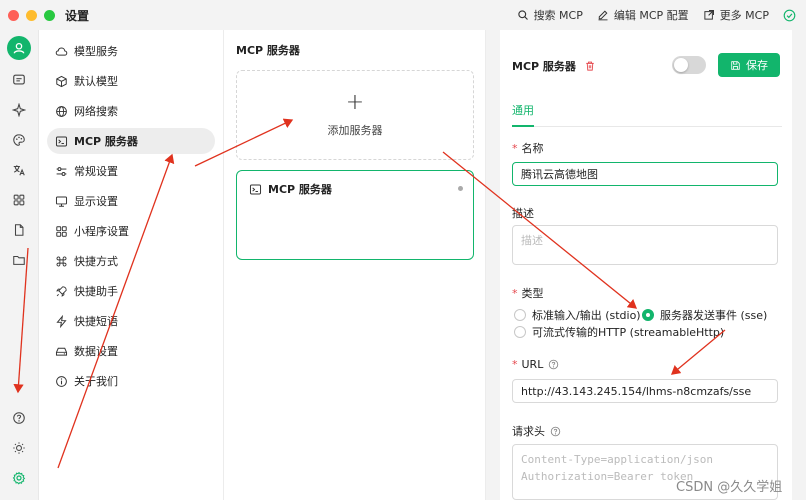 The image size is (806, 500). I want to click on chat-icon, so click(19, 79).